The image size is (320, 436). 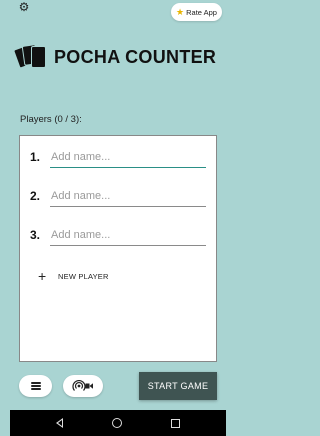 What do you see at coordinates (35, 157) in the screenshot?
I see `player-number: 1.` at bounding box center [35, 157].